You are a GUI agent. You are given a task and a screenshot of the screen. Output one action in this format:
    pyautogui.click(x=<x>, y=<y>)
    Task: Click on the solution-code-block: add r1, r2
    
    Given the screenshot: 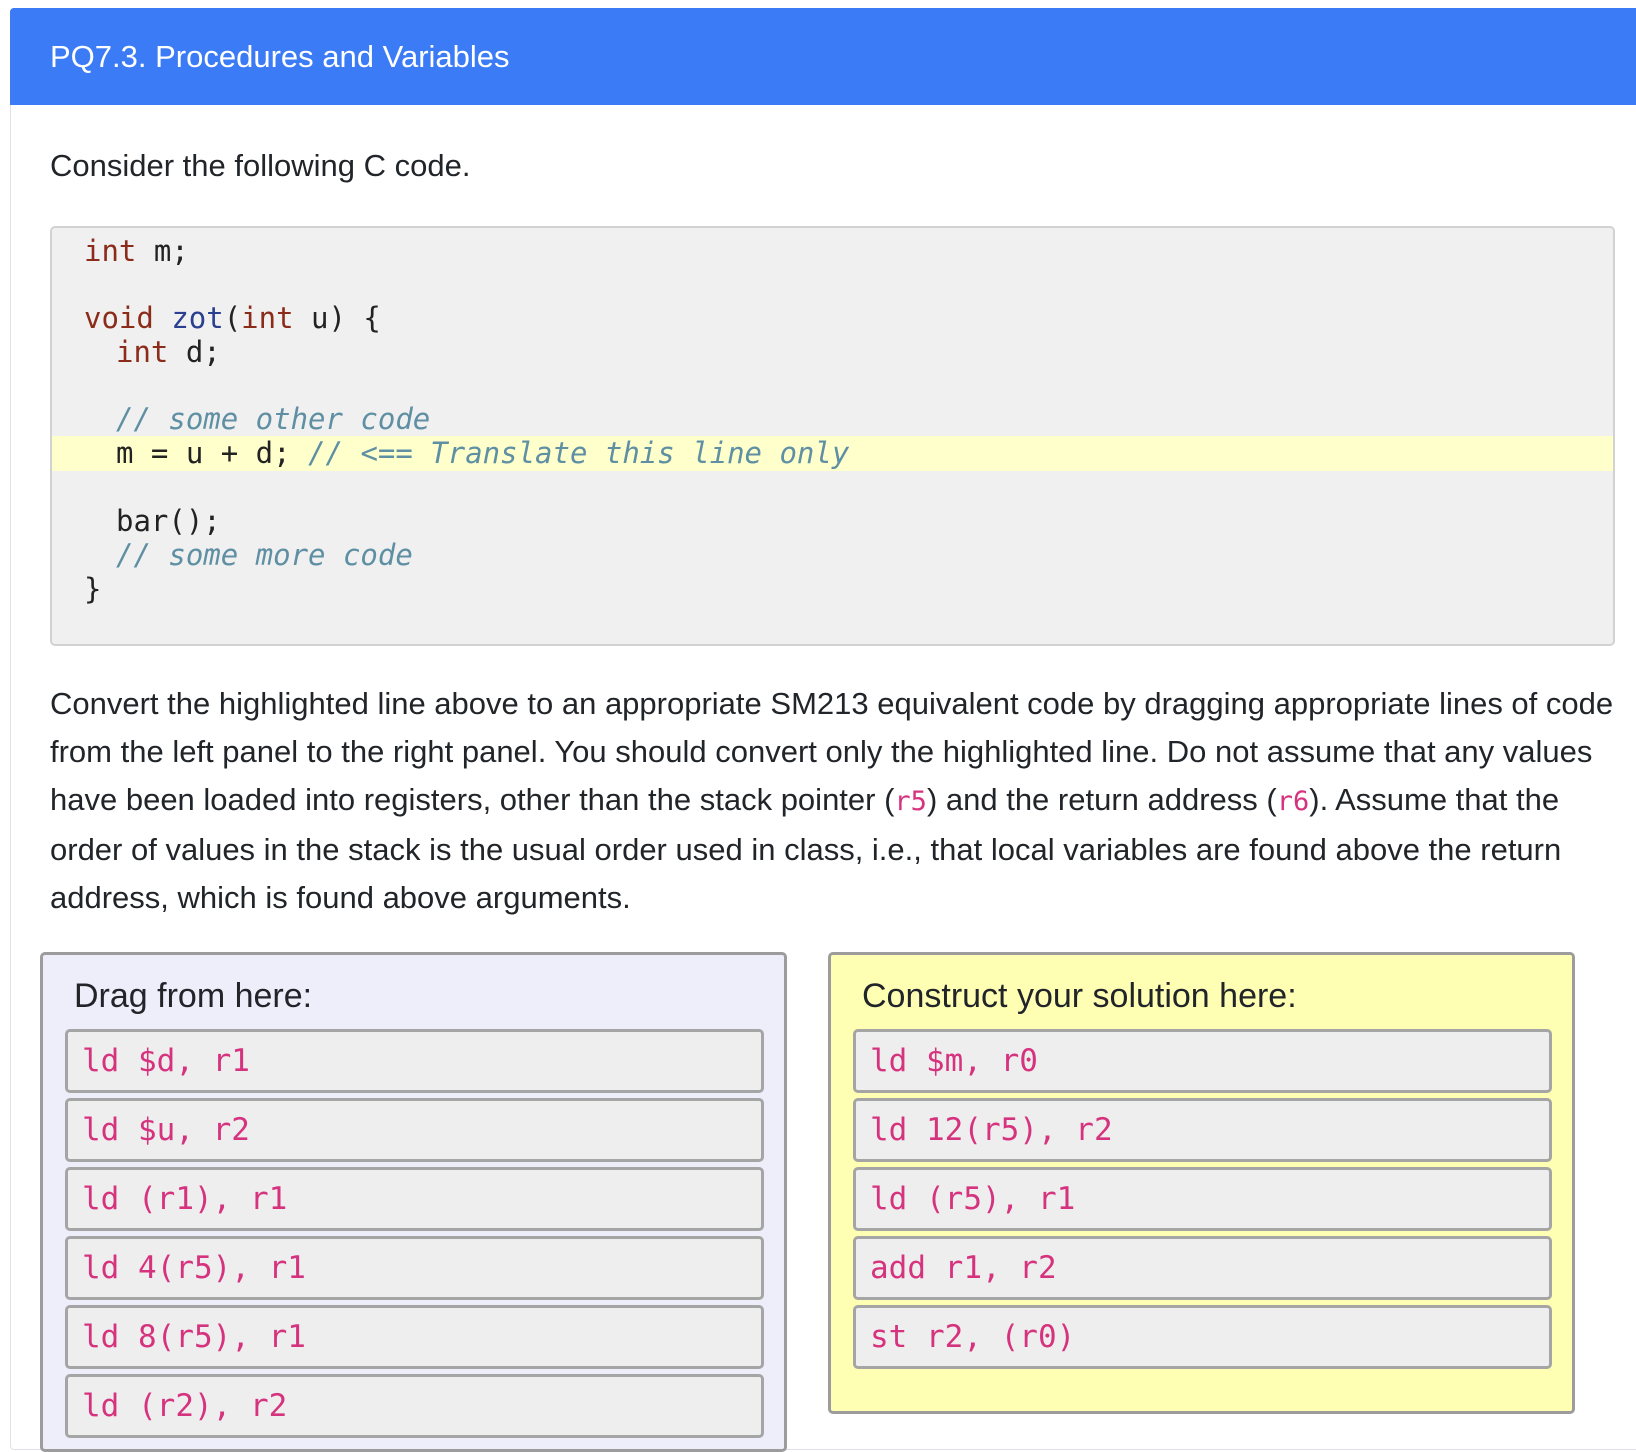 What is the action you would take?
    pyautogui.click(x=1202, y=1268)
    